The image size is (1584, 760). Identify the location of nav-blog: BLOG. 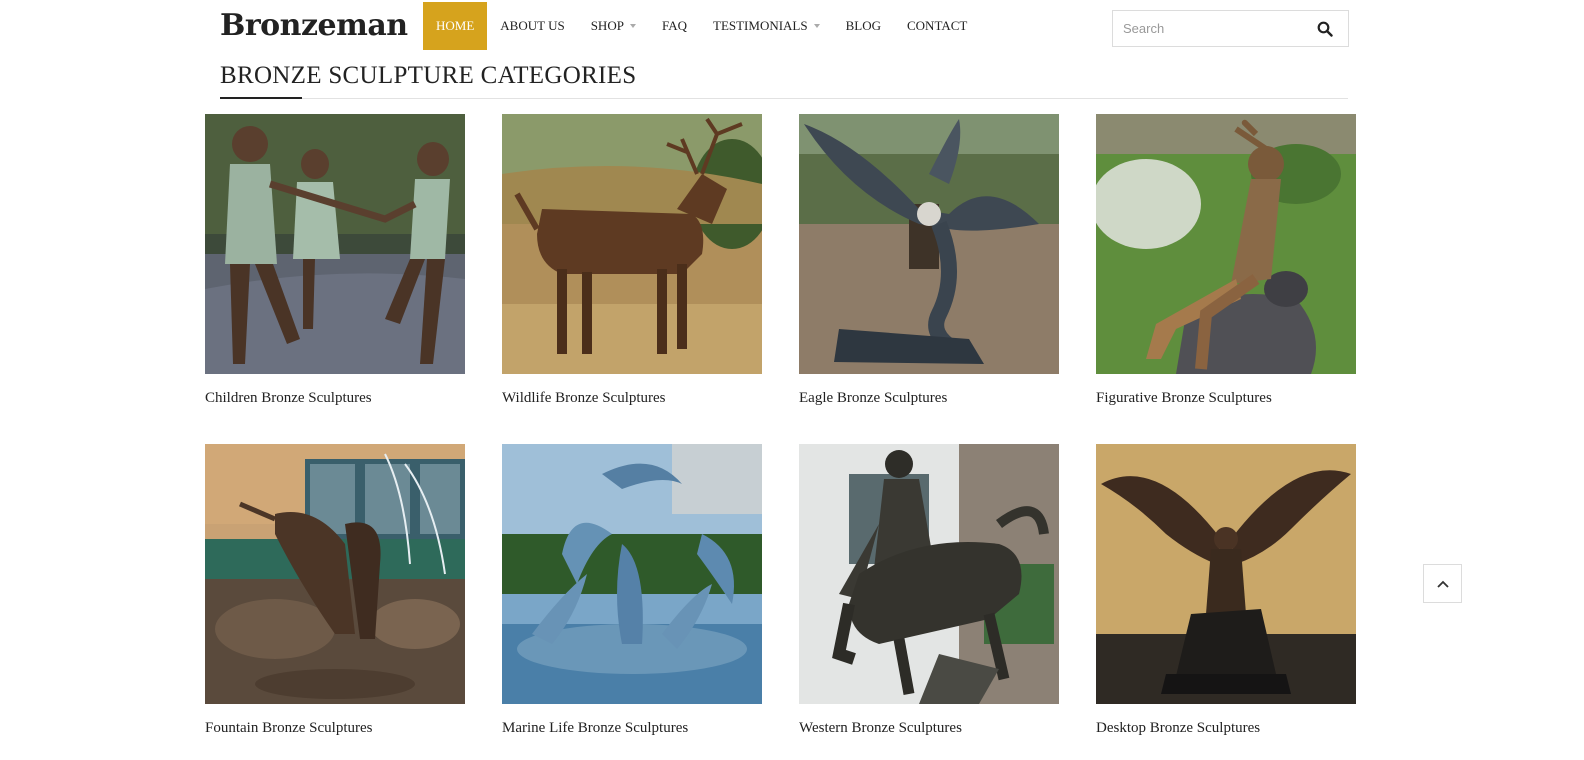
(863, 26).